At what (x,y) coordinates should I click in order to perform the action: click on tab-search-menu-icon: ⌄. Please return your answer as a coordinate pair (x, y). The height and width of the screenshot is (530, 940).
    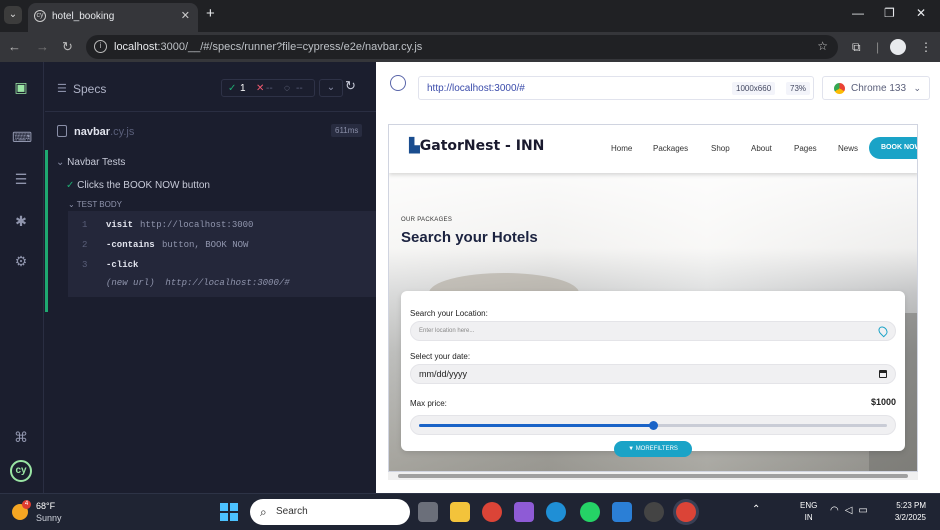
    Looking at the image, I should click on (13, 15).